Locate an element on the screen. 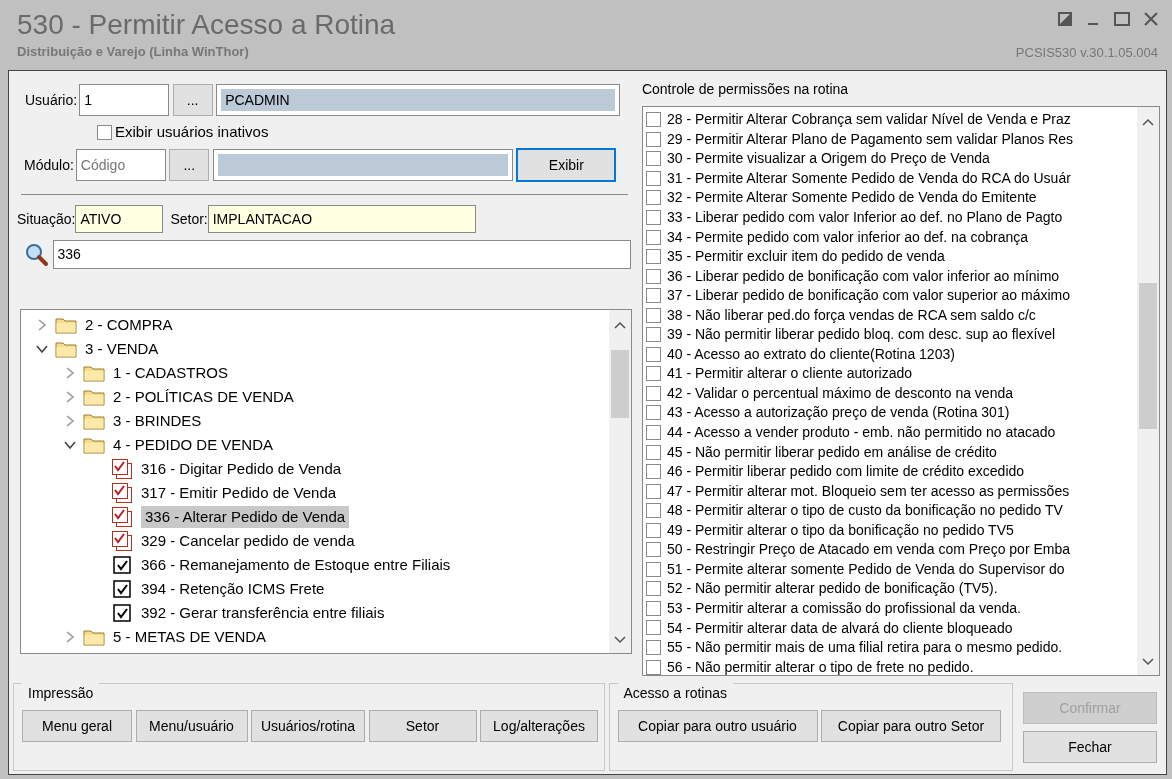 The image size is (1172, 779). close-icon is located at coordinates (1151, 18).